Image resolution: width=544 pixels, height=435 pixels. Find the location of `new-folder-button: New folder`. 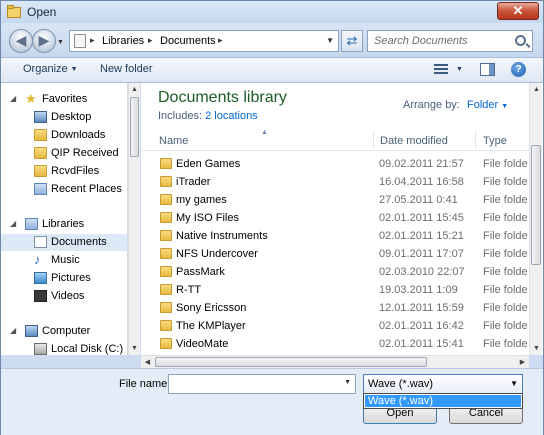

new-folder-button: New folder is located at coordinates (126, 69).